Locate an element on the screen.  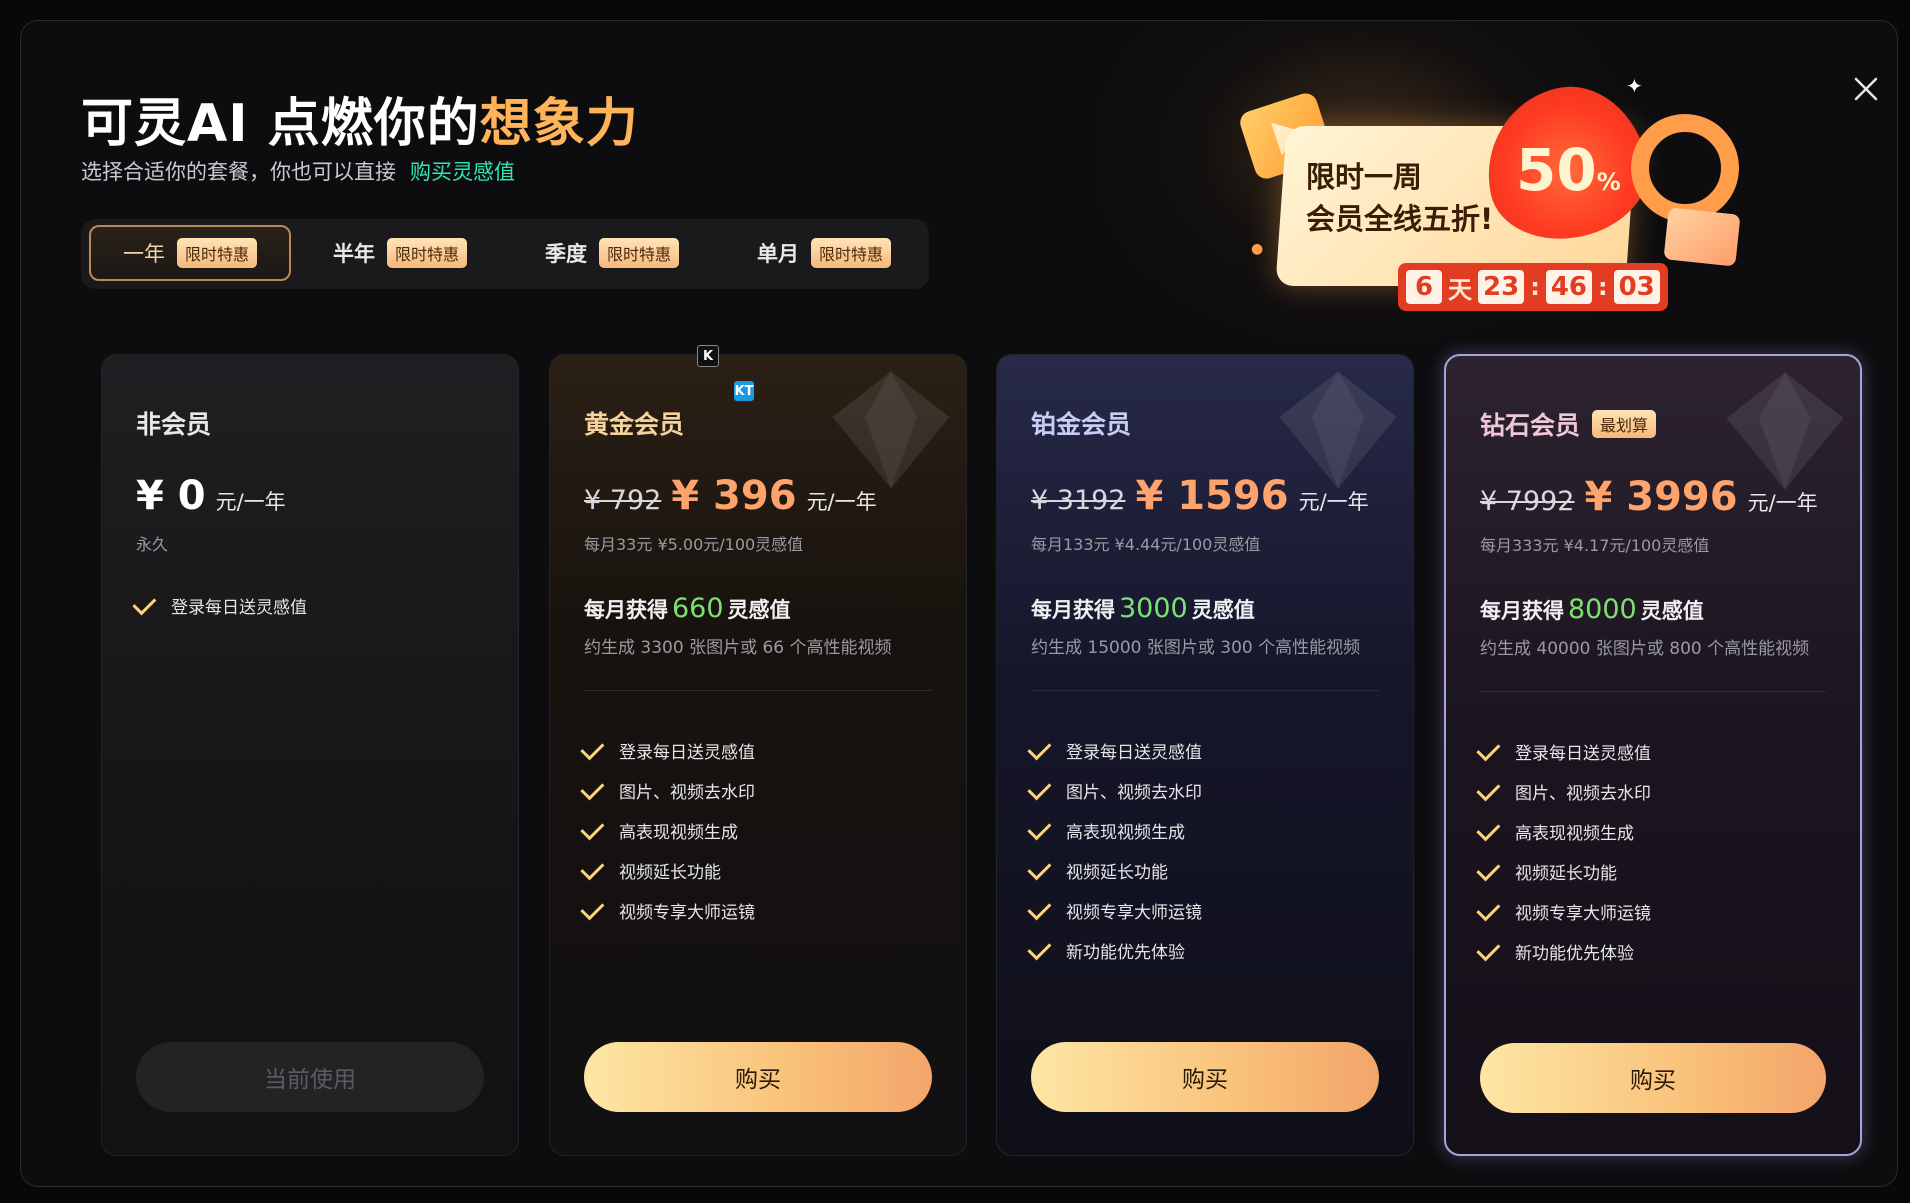
tab-half-year: 半年 限时特惠 is located at coordinates (400, 253).